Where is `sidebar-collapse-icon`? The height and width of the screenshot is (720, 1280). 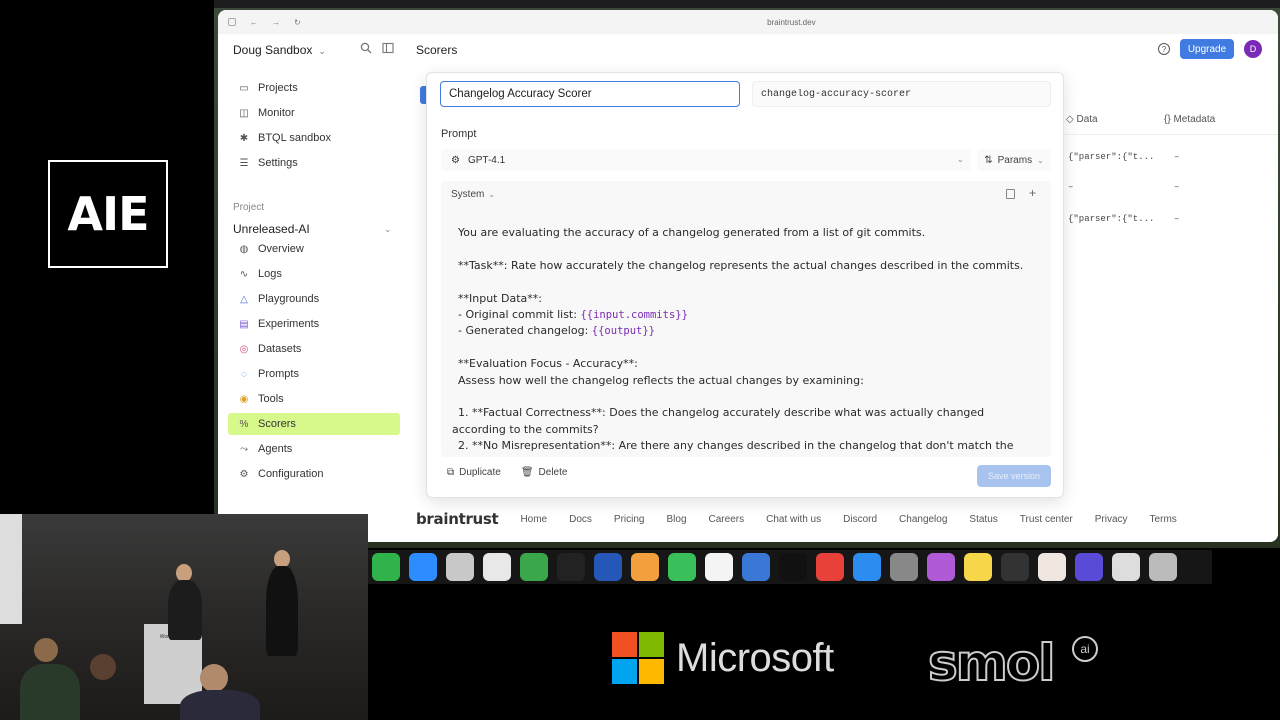 sidebar-collapse-icon is located at coordinates (388, 48).